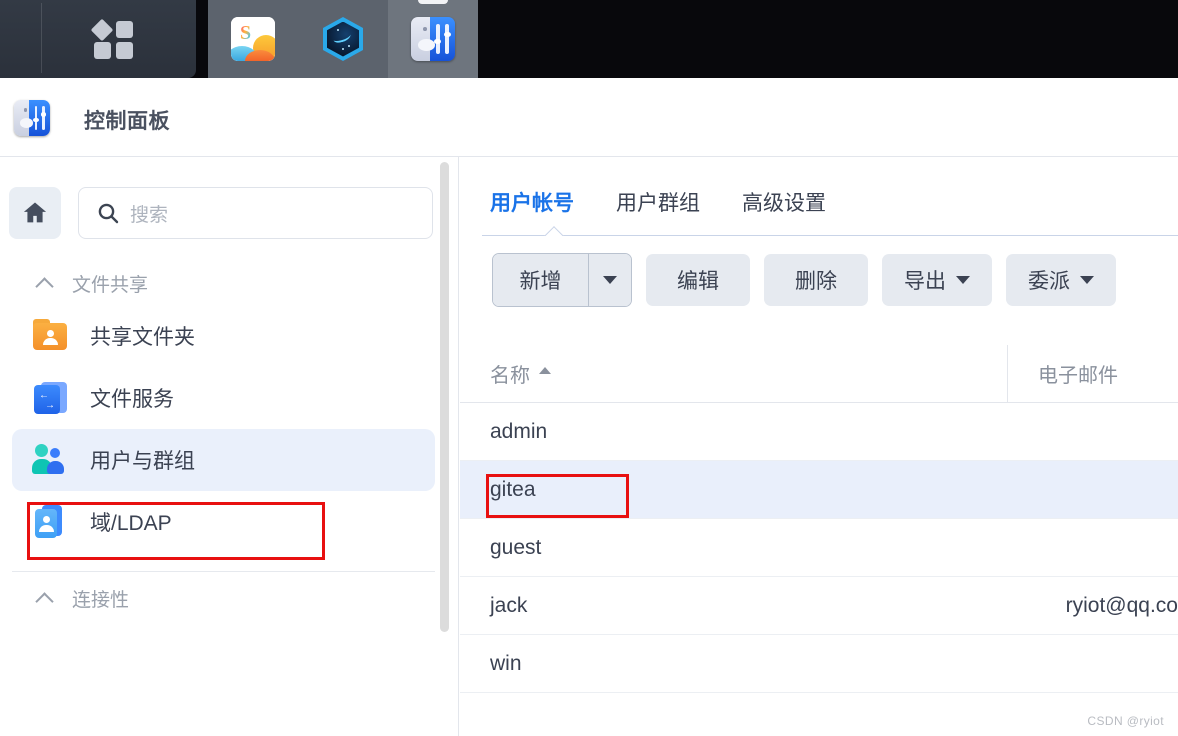 The image size is (1178, 736). Describe the element at coordinates (698, 280) in the screenshot. I see `edit-button: 编辑` at that location.